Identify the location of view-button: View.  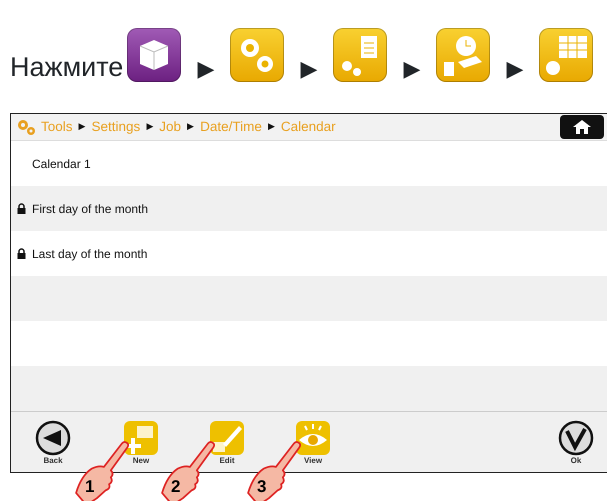
(313, 442).